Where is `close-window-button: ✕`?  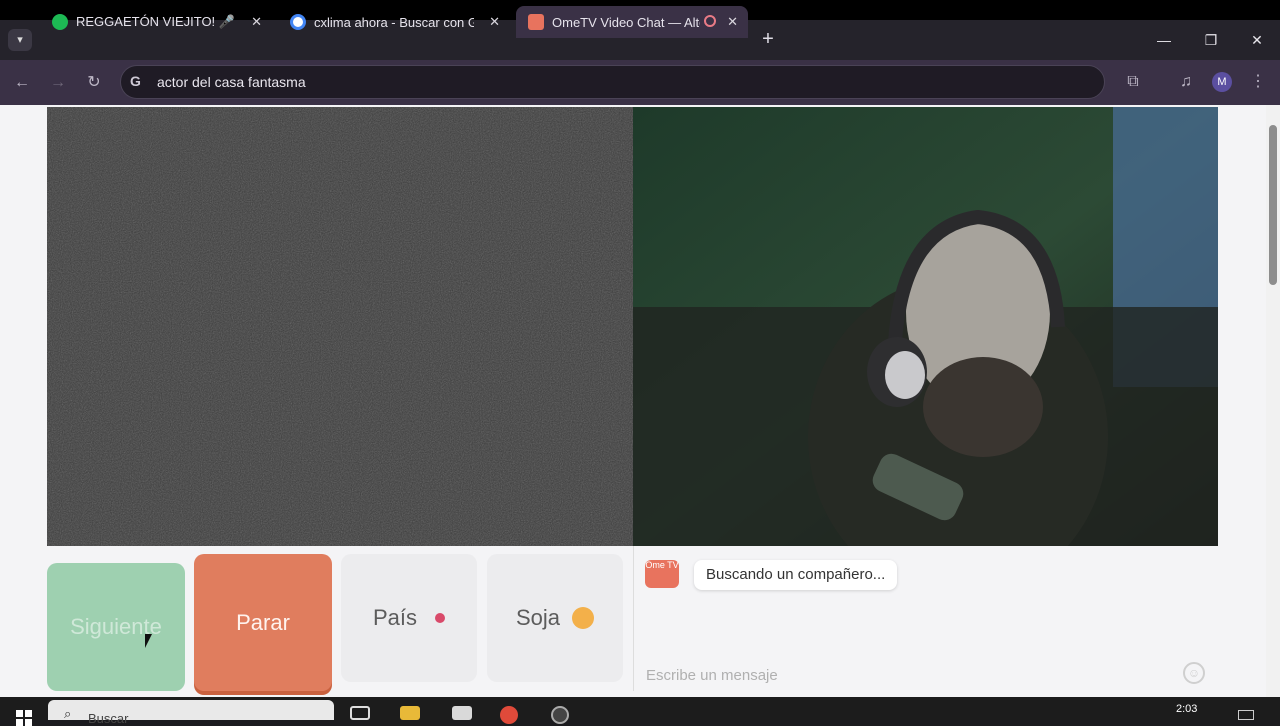
close-window-button: ✕ is located at coordinates (1257, 40).